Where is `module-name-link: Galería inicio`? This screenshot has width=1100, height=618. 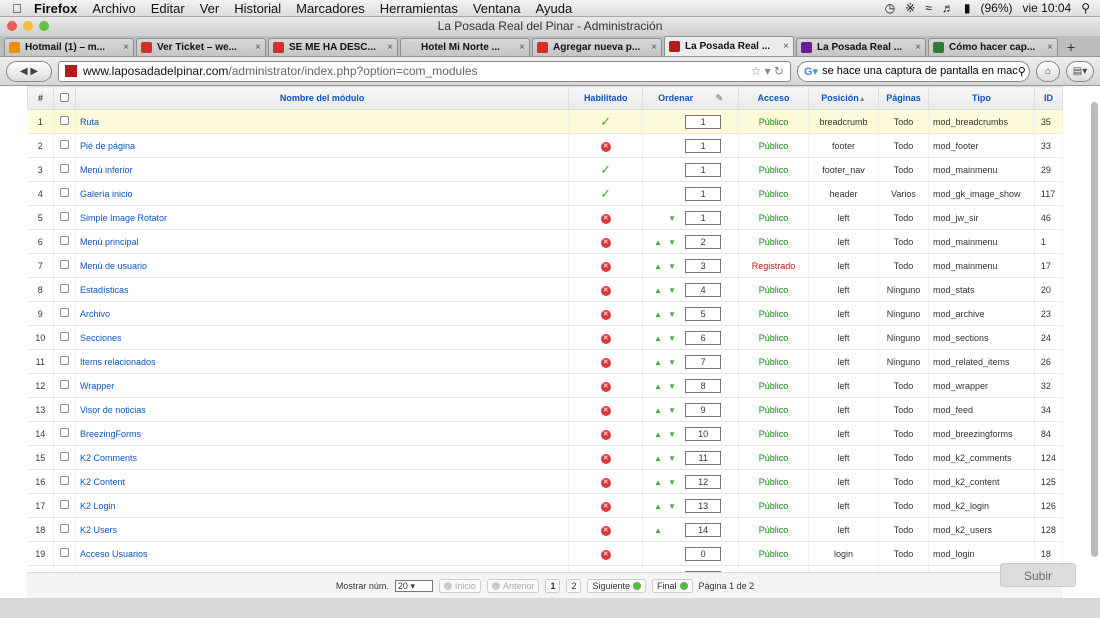 module-name-link: Galería inicio is located at coordinates (322, 193).